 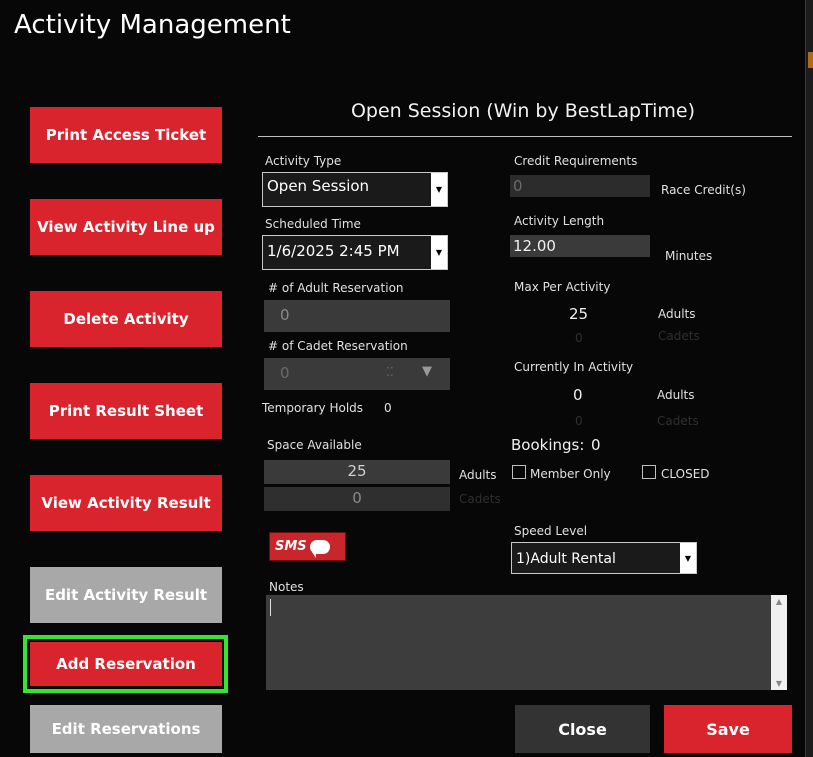 What do you see at coordinates (126, 729) in the screenshot?
I see `edit-reservations-button: Edit Reservations` at bounding box center [126, 729].